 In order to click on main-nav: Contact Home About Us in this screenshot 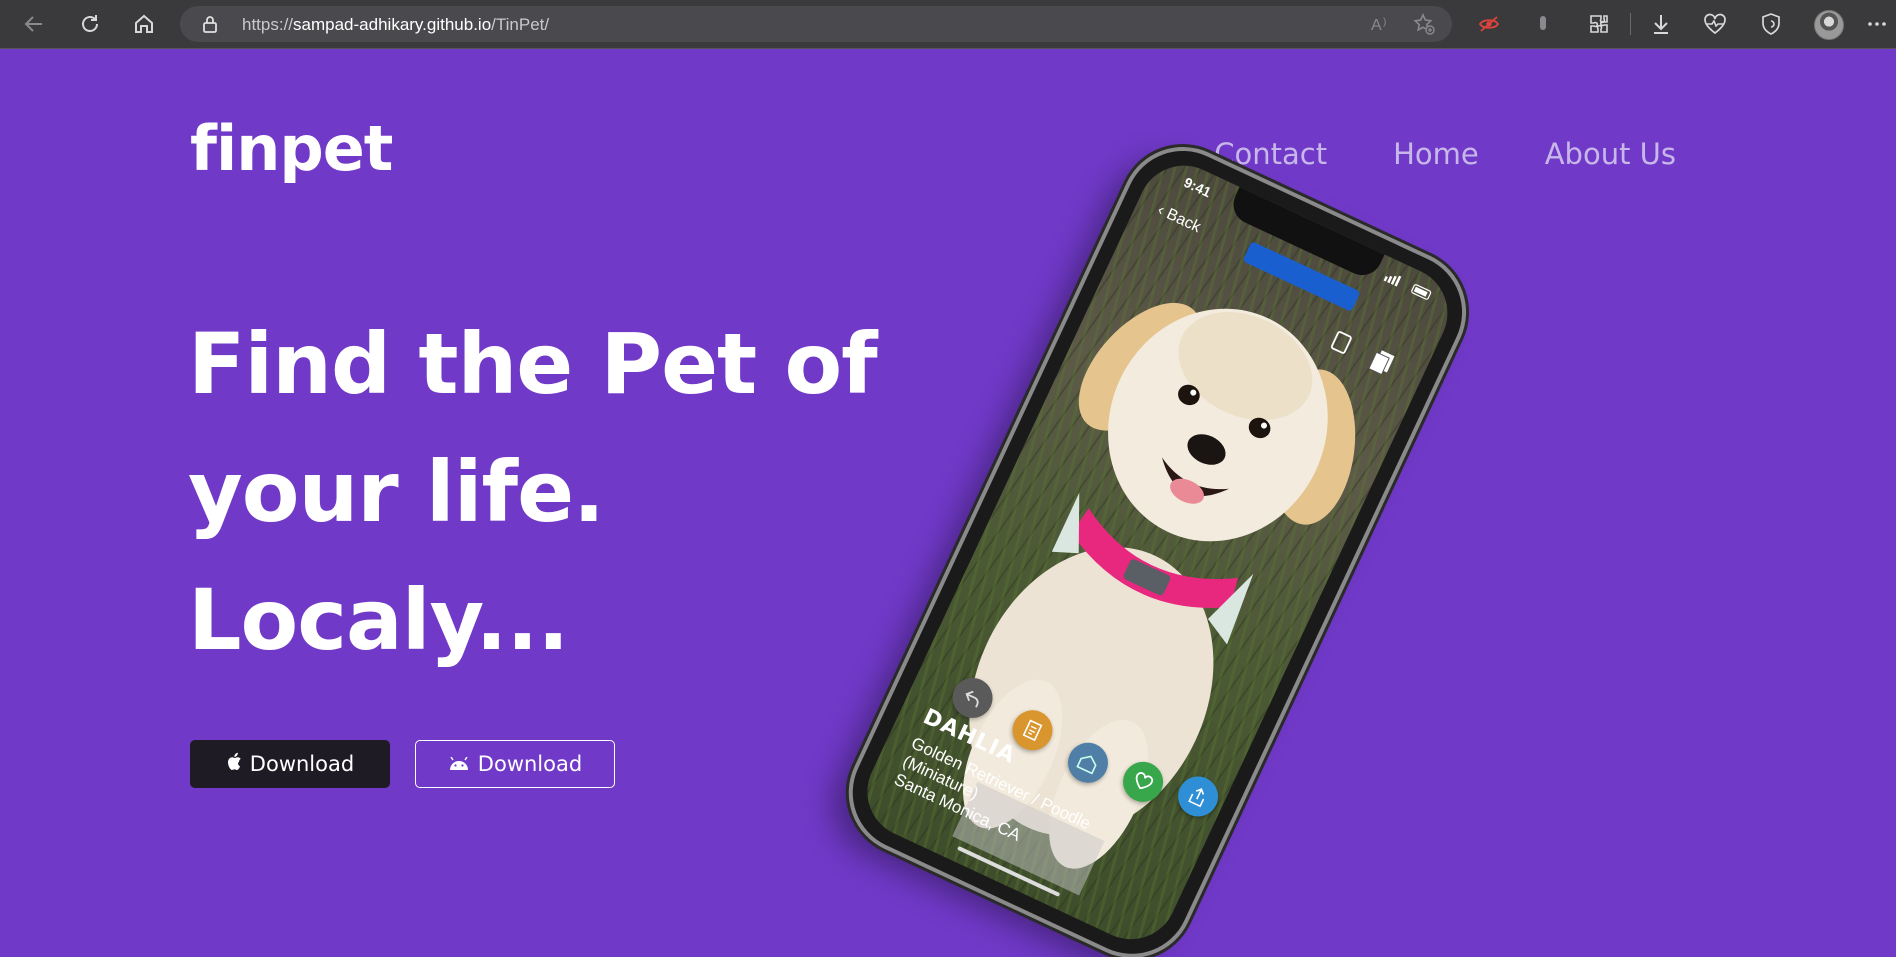, I will do `click(1445, 154)`.